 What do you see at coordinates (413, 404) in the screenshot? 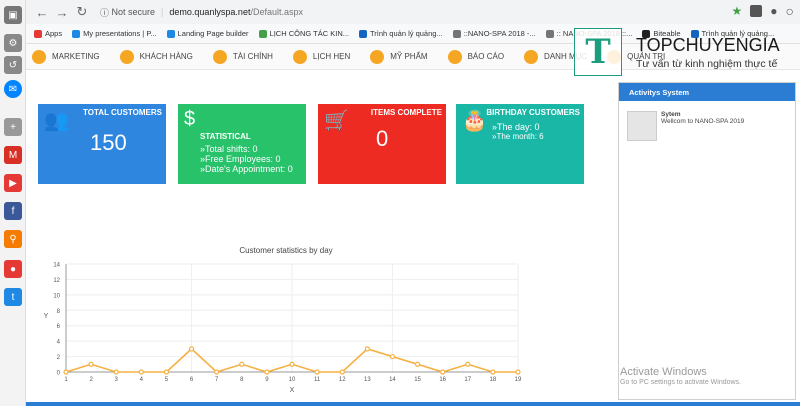
I see `bottom-strip` at bounding box center [413, 404].